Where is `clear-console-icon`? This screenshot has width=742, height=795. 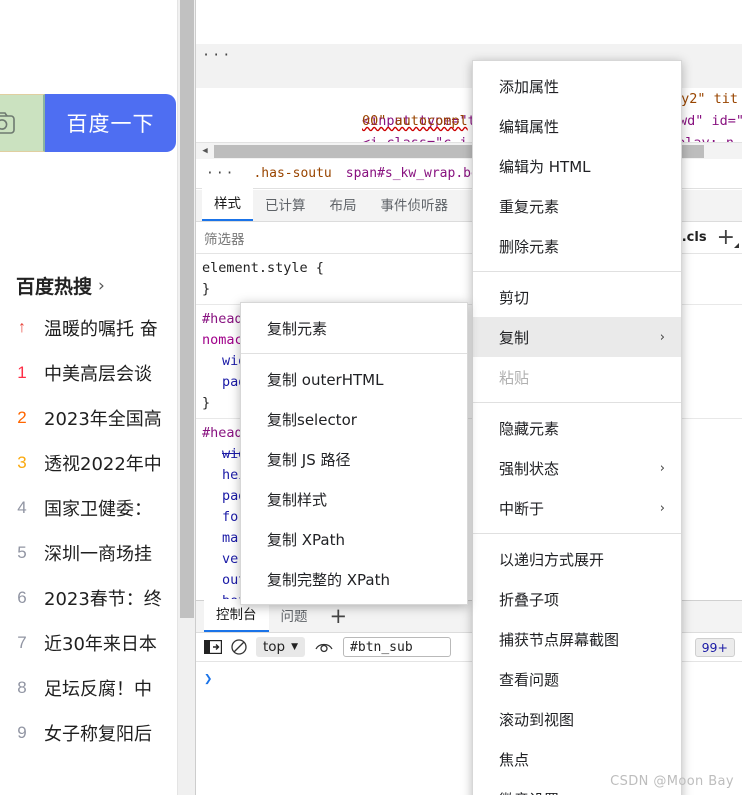
clear-console-icon is located at coordinates (239, 647).